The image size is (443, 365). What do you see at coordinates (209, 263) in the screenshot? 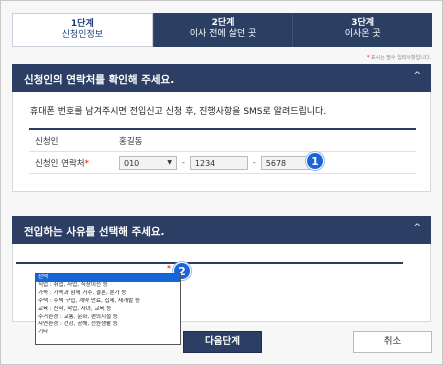
I see `reason-table-rule` at bounding box center [209, 263].